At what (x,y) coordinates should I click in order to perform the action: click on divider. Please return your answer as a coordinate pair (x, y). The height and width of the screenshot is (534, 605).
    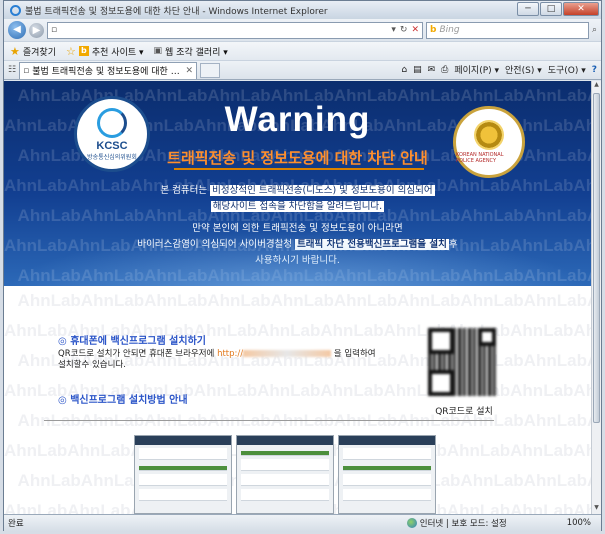
    Looking at the image, I should click on (269, 420).